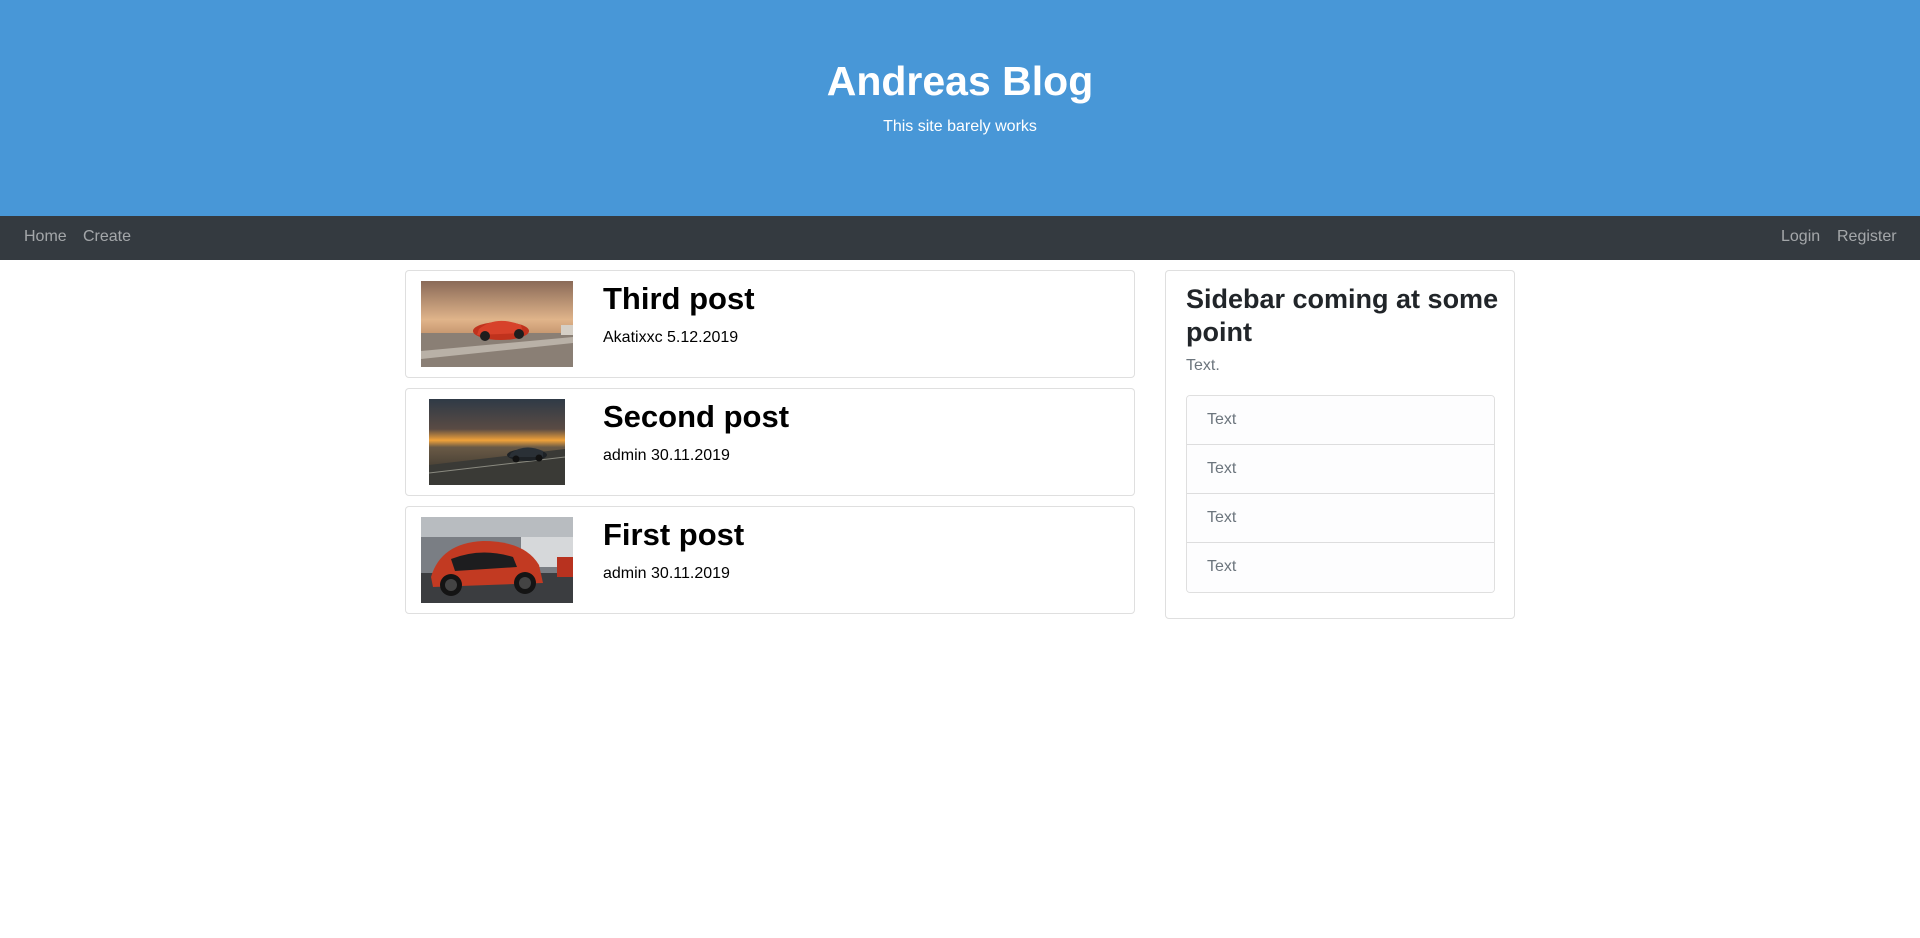 The height and width of the screenshot is (938, 1920). I want to click on site-subtitle: This site barely works, so click(960, 126).